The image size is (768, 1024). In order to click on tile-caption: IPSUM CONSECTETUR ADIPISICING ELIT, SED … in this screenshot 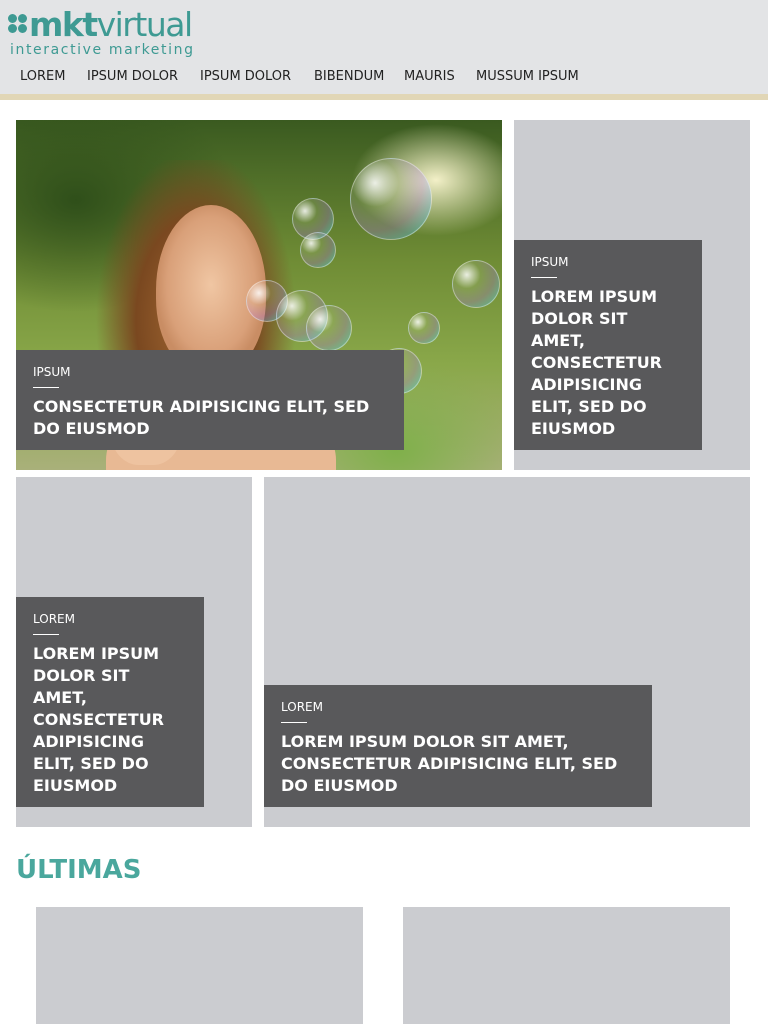, I will do `click(210, 400)`.